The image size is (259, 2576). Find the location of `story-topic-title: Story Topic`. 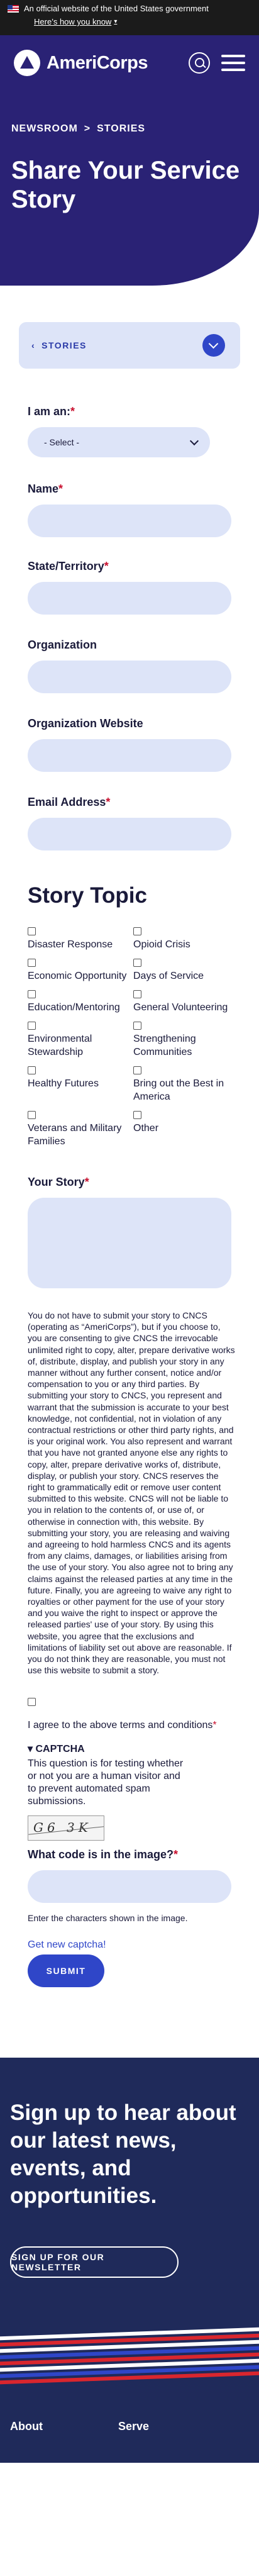

story-topic-title: Story Topic is located at coordinates (88, 895).